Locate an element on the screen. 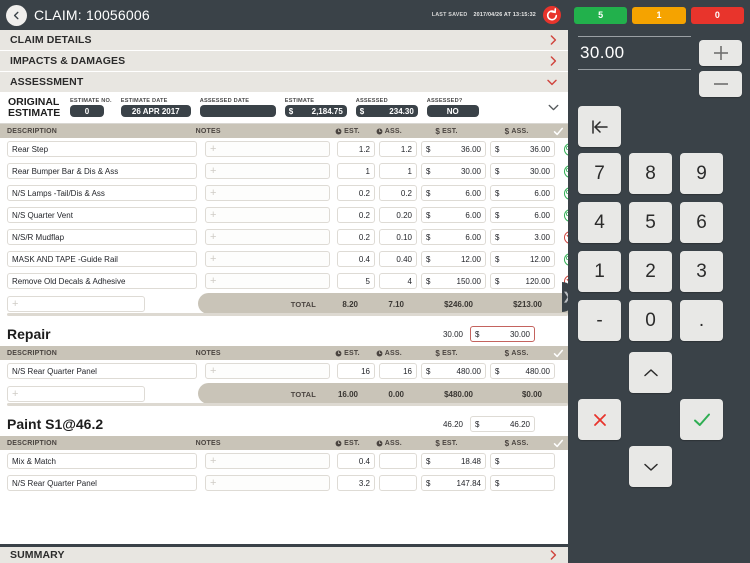 The width and height of the screenshot is (750, 563). scroll-up-button is located at coordinates (650, 372).